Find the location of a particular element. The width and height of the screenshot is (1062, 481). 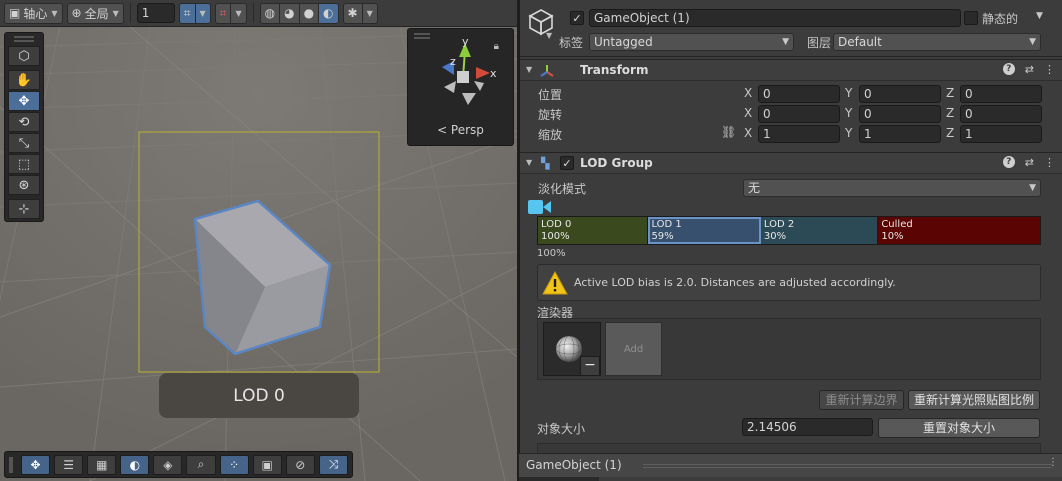

recalculate-lightmap-scale-button: 重新计算光照贴图比例 is located at coordinates (974, 400).